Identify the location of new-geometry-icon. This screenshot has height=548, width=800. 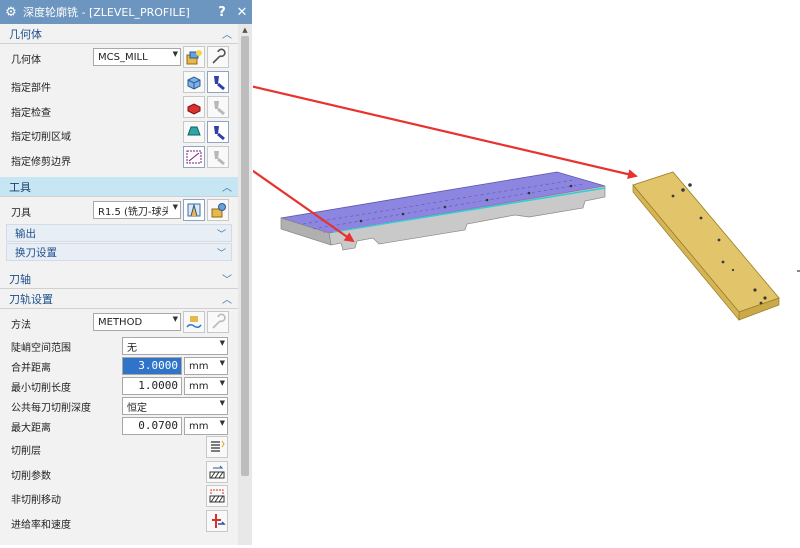
(194, 57).